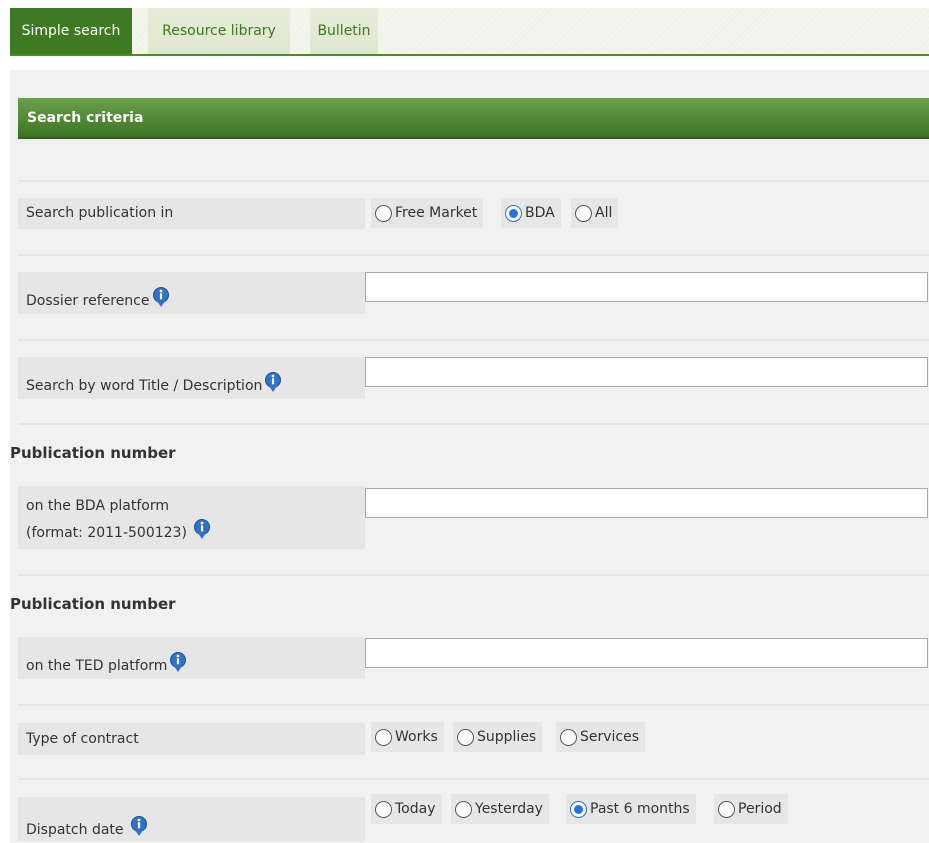 The height and width of the screenshot is (843, 929). I want to click on radio-option-all: All, so click(595, 213).